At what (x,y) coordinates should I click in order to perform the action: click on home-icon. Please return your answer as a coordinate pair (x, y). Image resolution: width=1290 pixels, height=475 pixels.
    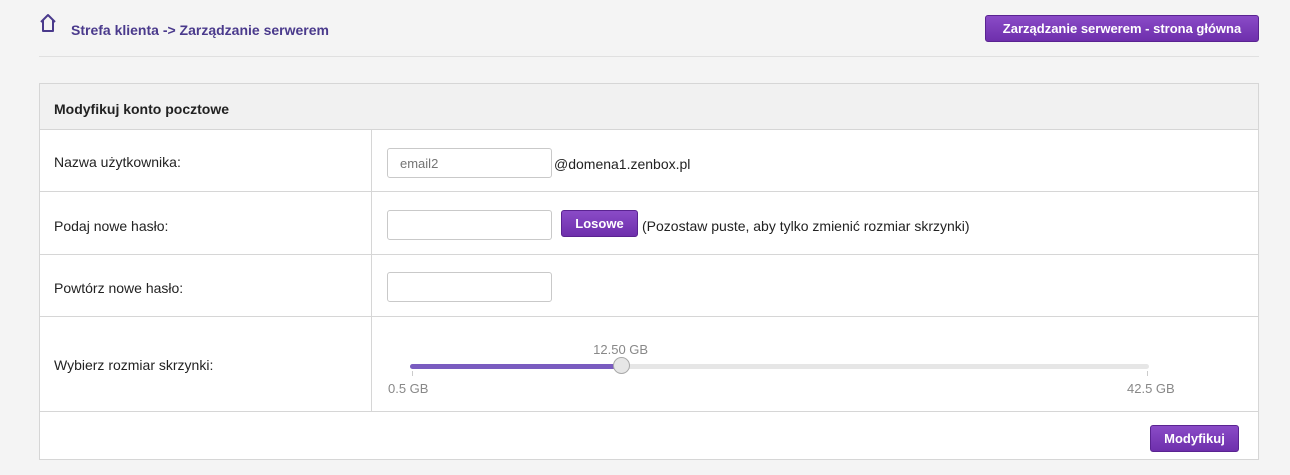
    Looking at the image, I should click on (48, 23).